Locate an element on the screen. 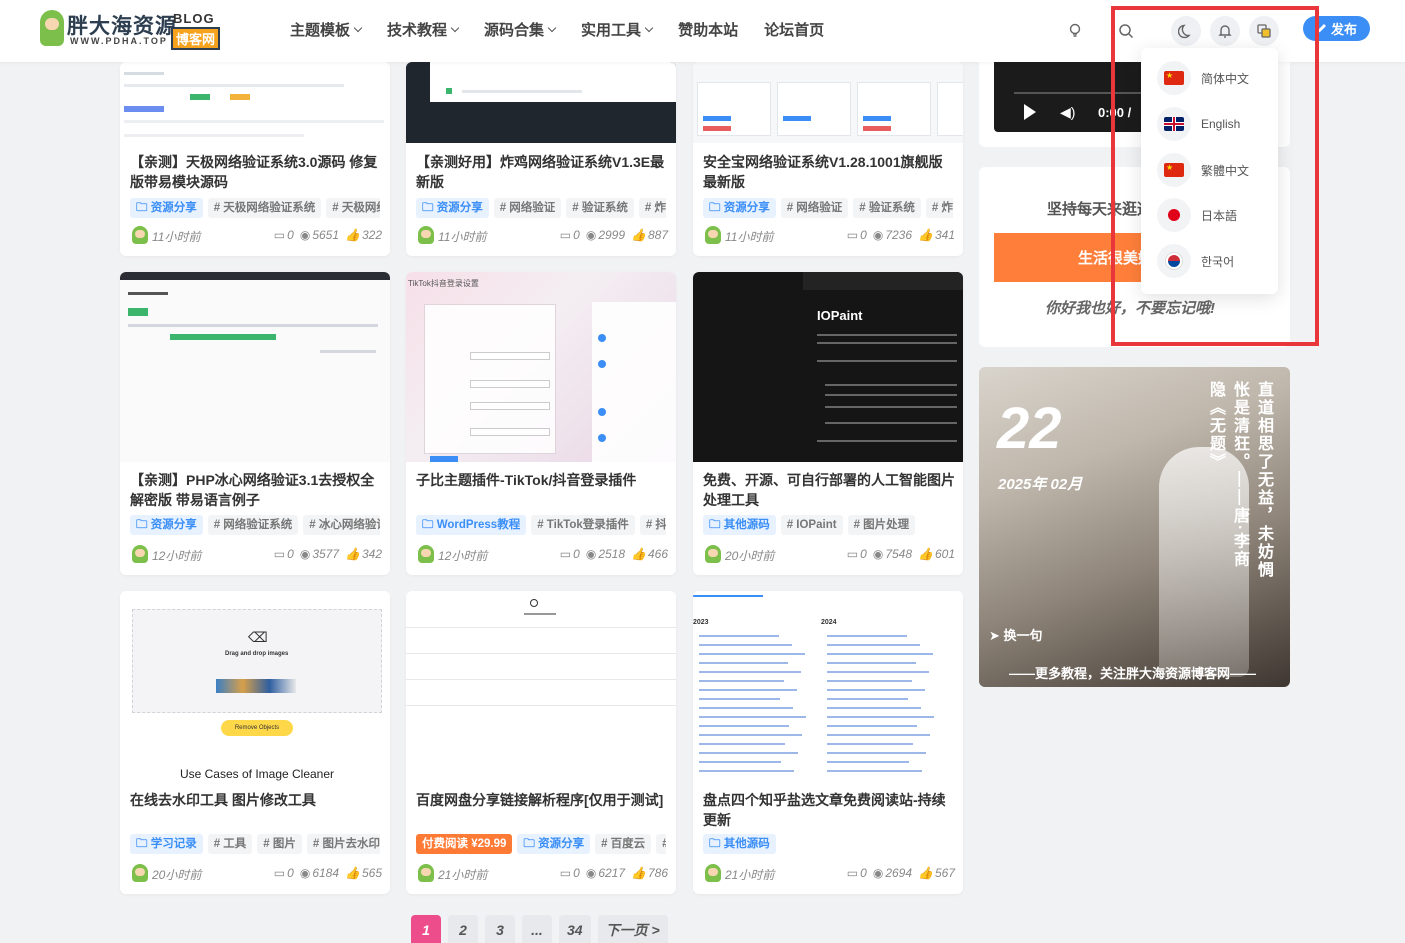 This screenshot has height=943, width=1405. volume-icon: ◀) is located at coordinates (1067, 112).